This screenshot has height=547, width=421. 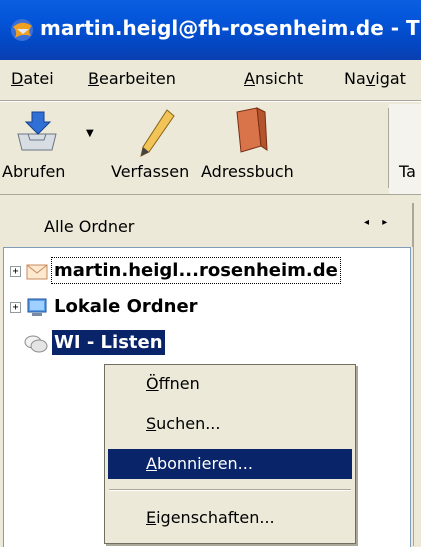 I want to click on fetch-button: ▼ Abrufen, so click(x=50, y=148).